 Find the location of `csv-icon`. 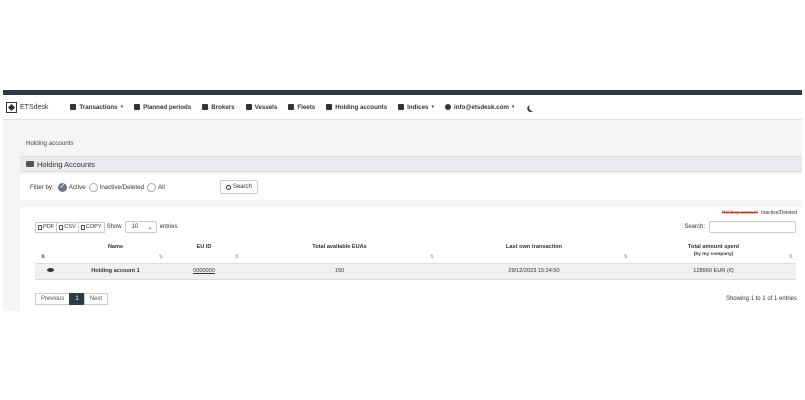

csv-icon is located at coordinates (61, 227).